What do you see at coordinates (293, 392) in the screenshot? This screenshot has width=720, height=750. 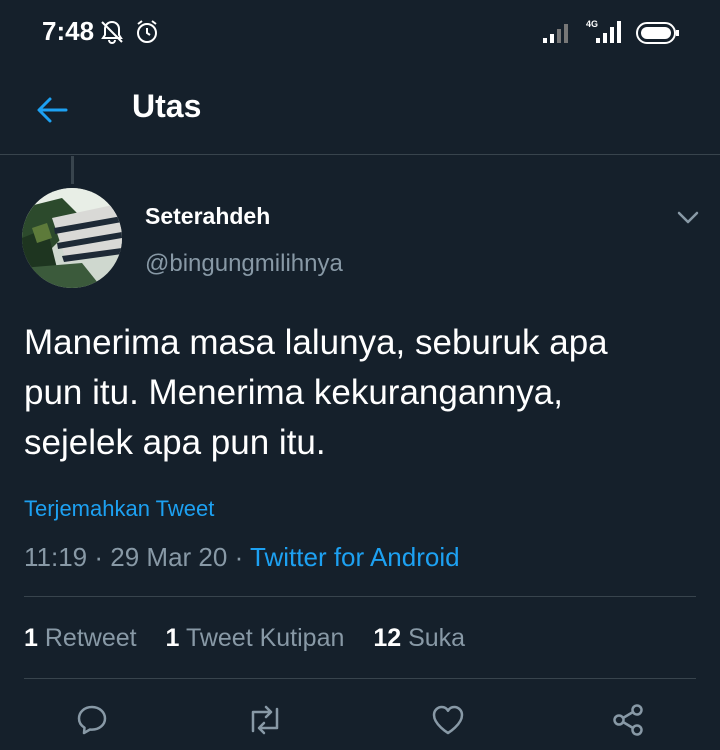 I see `tweet-text-line: pun itu. Menerima kekurangannya,` at bounding box center [293, 392].